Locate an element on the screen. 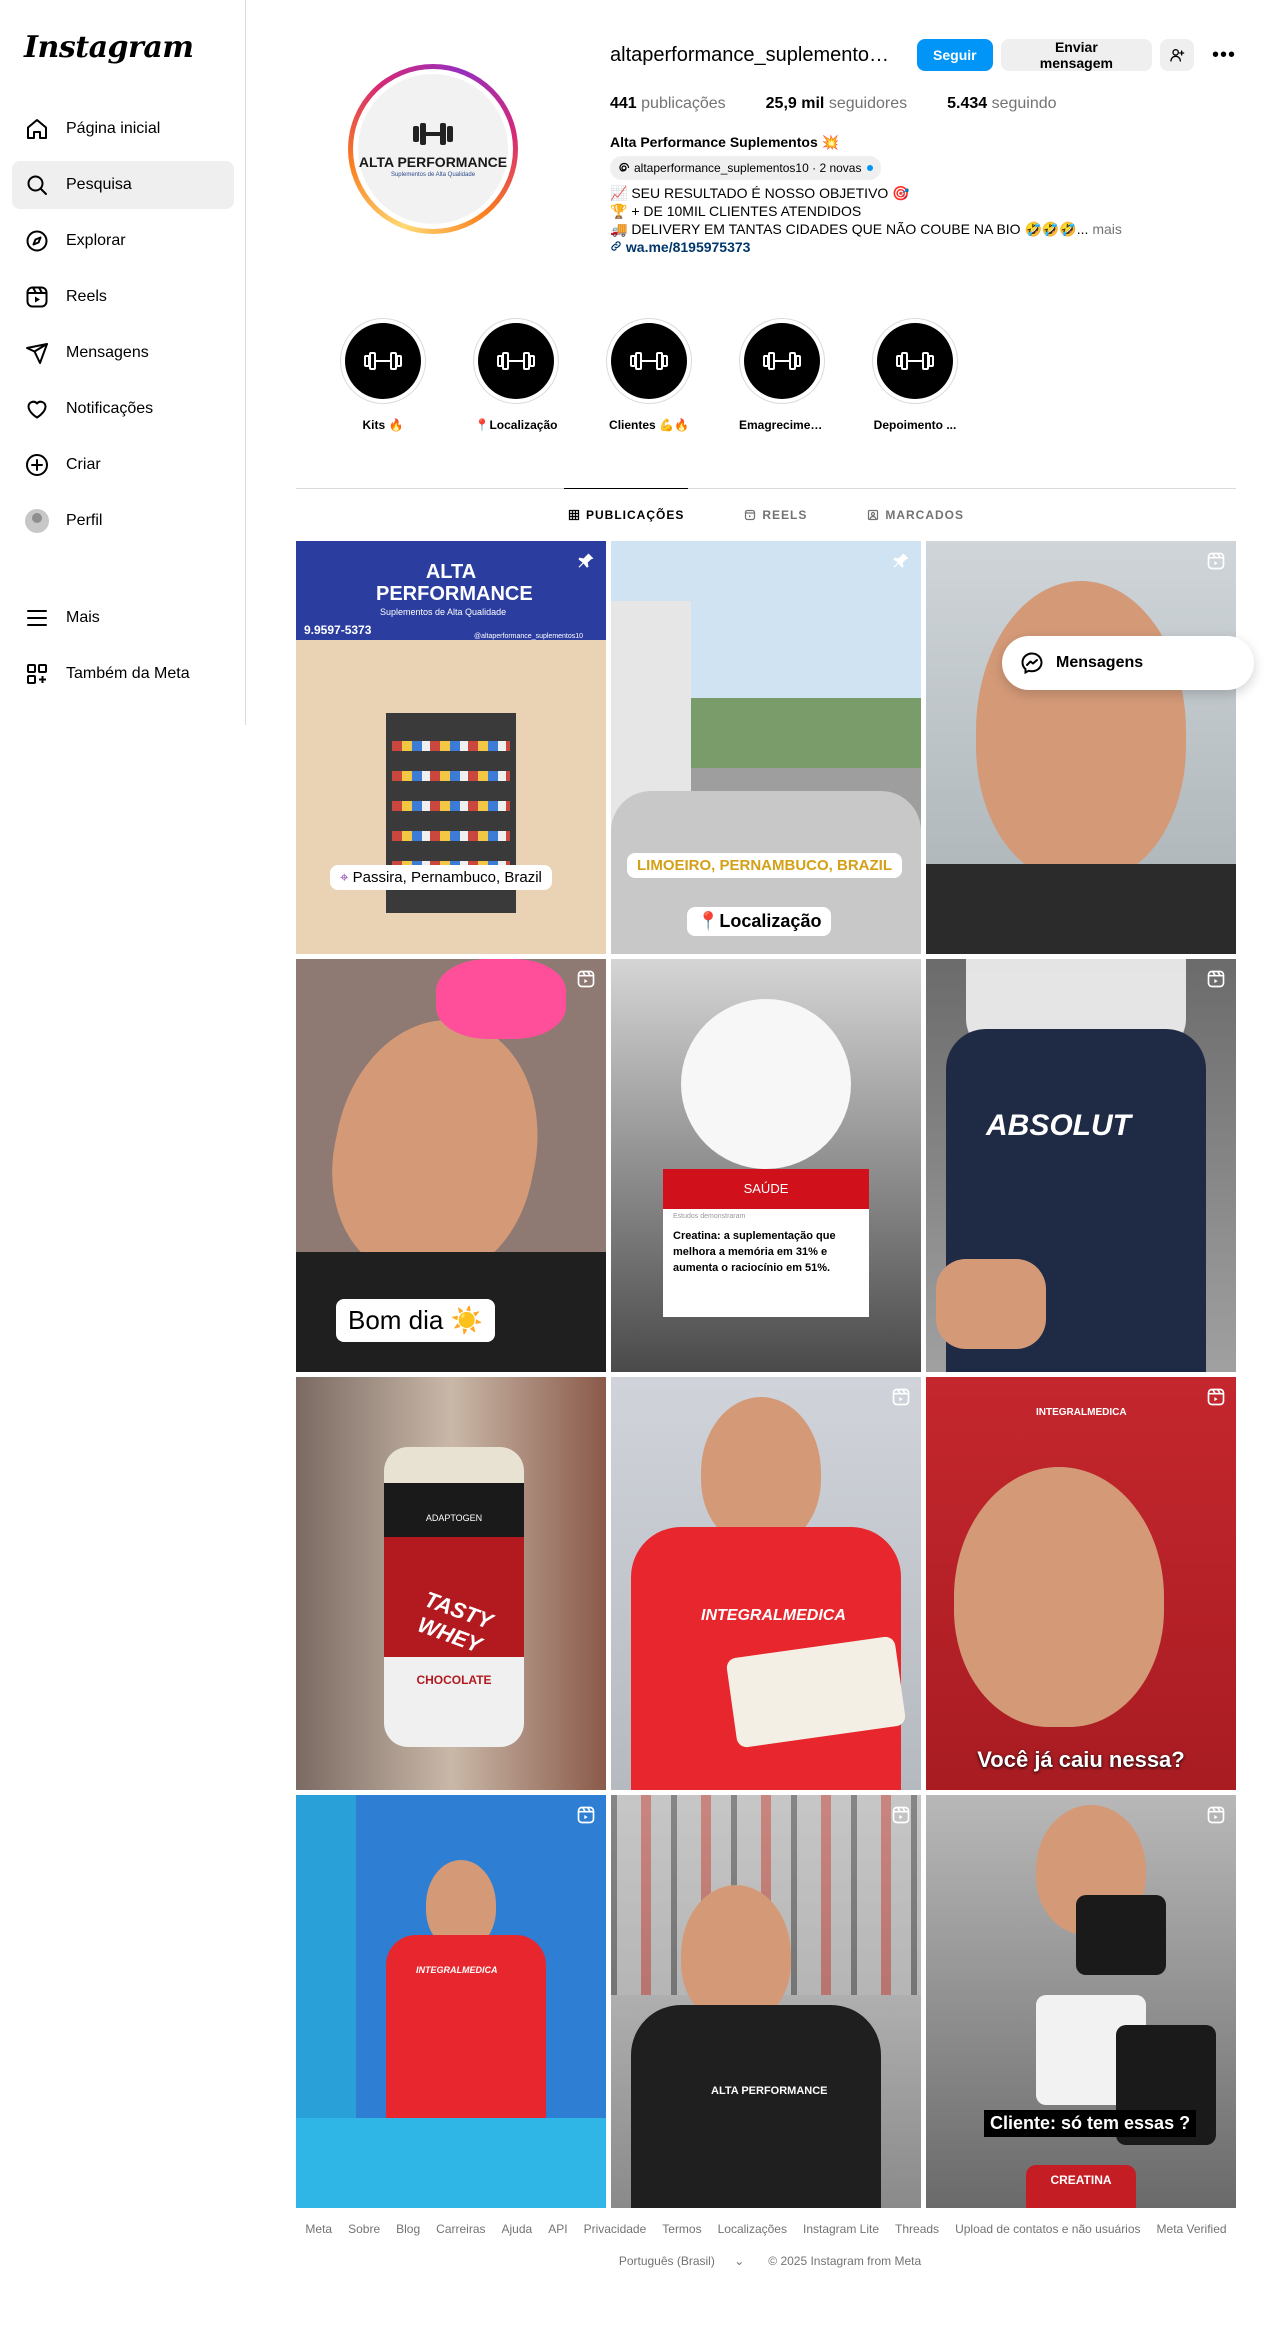 The width and height of the screenshot is (1265, 2329). footer-link: Termos is located at coordinates (681, 2229).